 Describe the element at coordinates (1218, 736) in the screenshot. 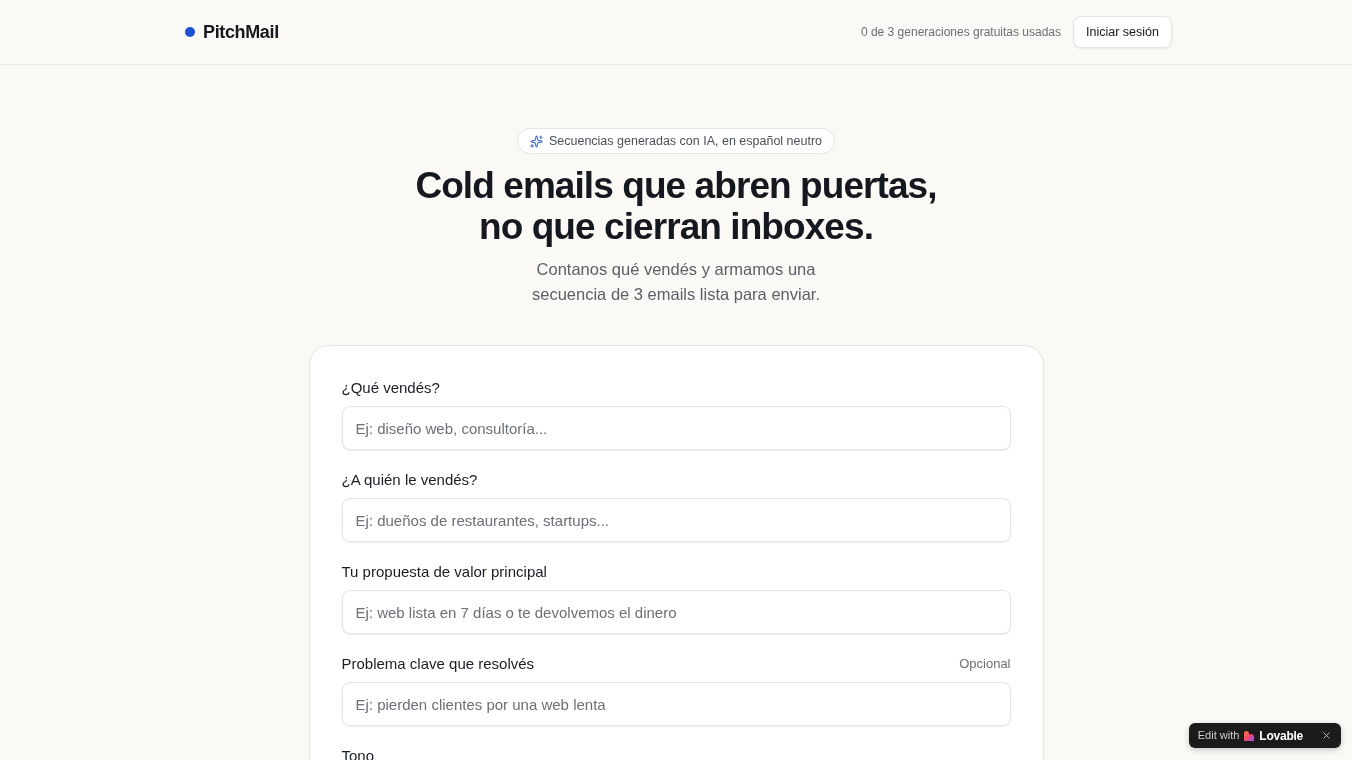

I see `edit-with-label: Edit with` at that location.